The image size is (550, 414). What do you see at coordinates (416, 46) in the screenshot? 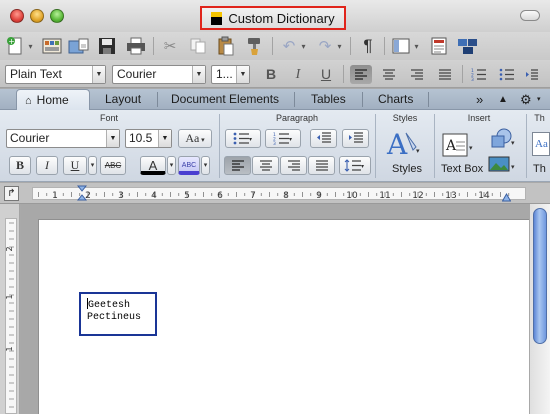
I see `view-menu-chevron-icon: ▾` at bounding box center [416, 46].